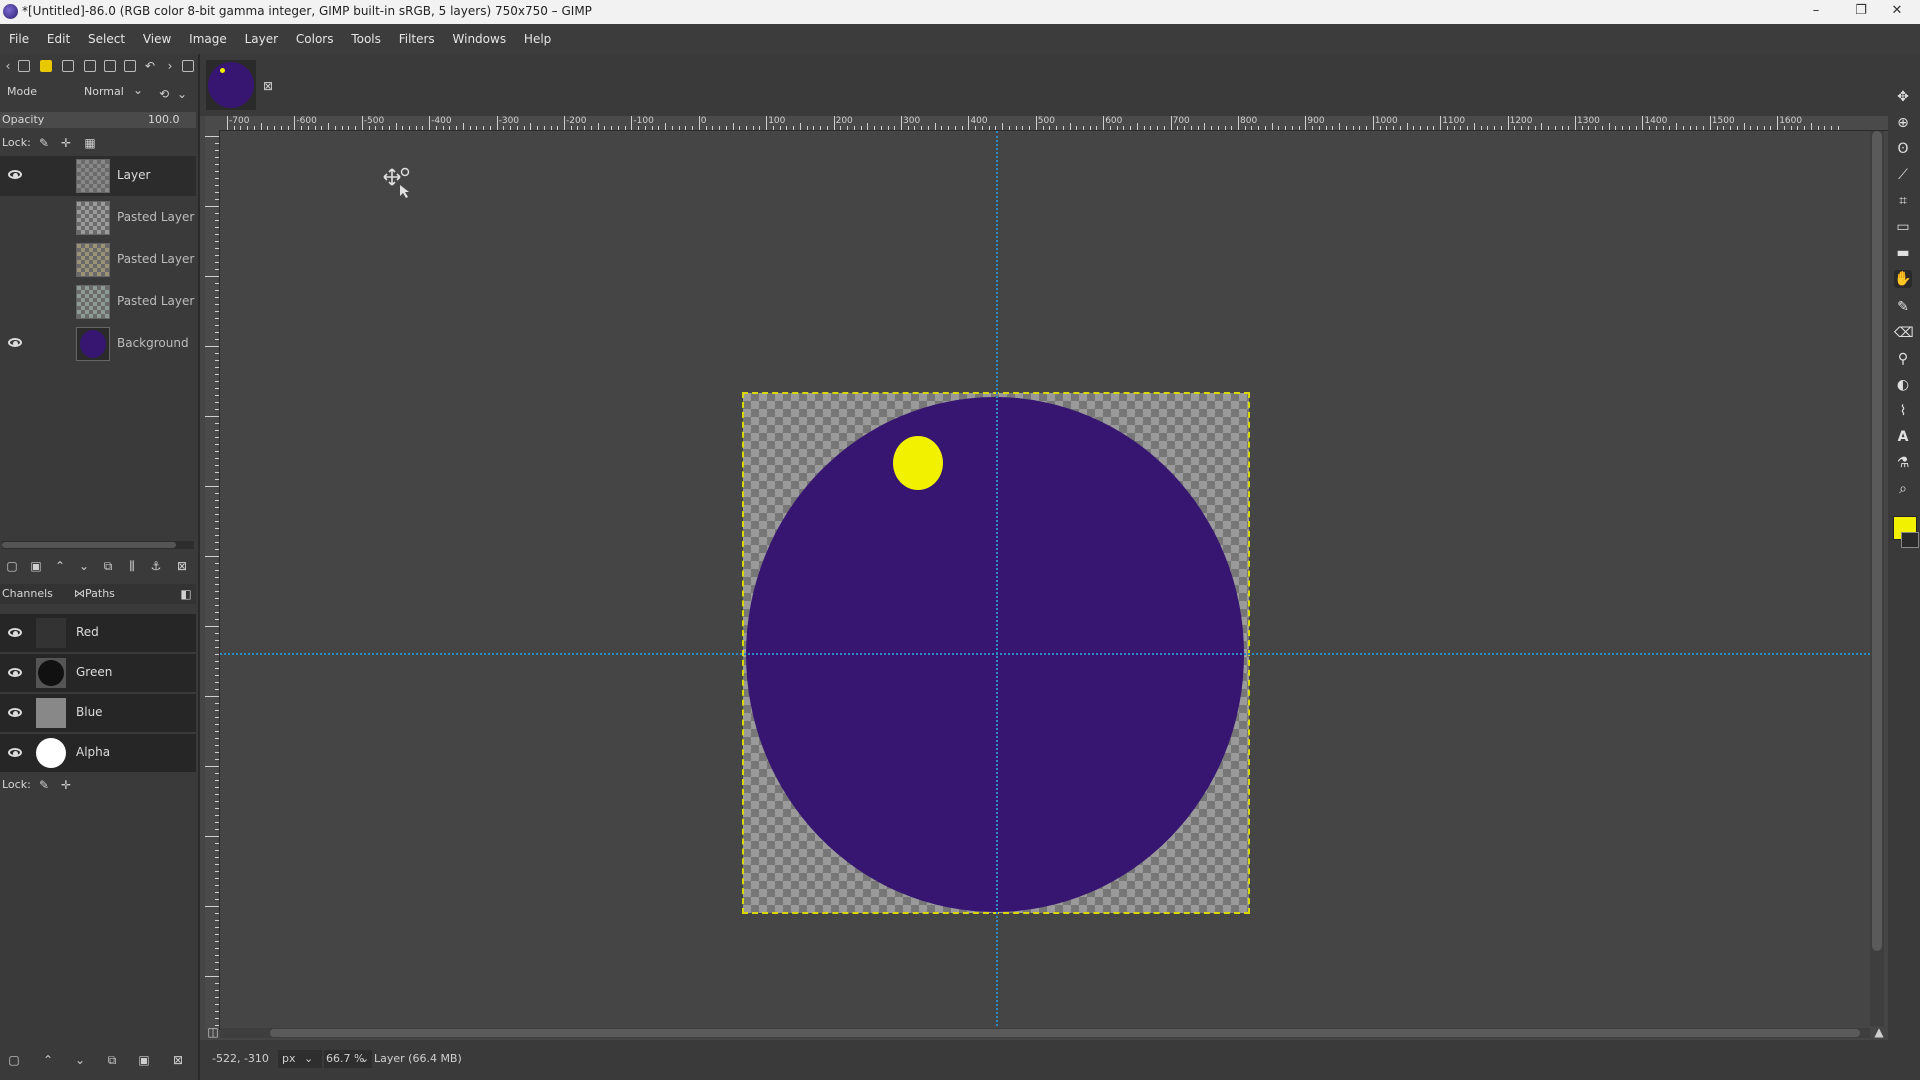 This screenshot has width=1920, height=1080. What do you see at coordinates (98, 673) in the screenshot?
I see `channel-row: Green` at bounding box center [98, 673].